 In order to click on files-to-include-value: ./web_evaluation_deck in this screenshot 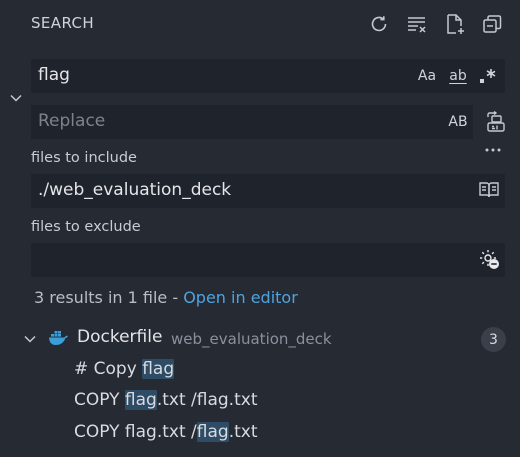, I will do `click(135, 190)`.